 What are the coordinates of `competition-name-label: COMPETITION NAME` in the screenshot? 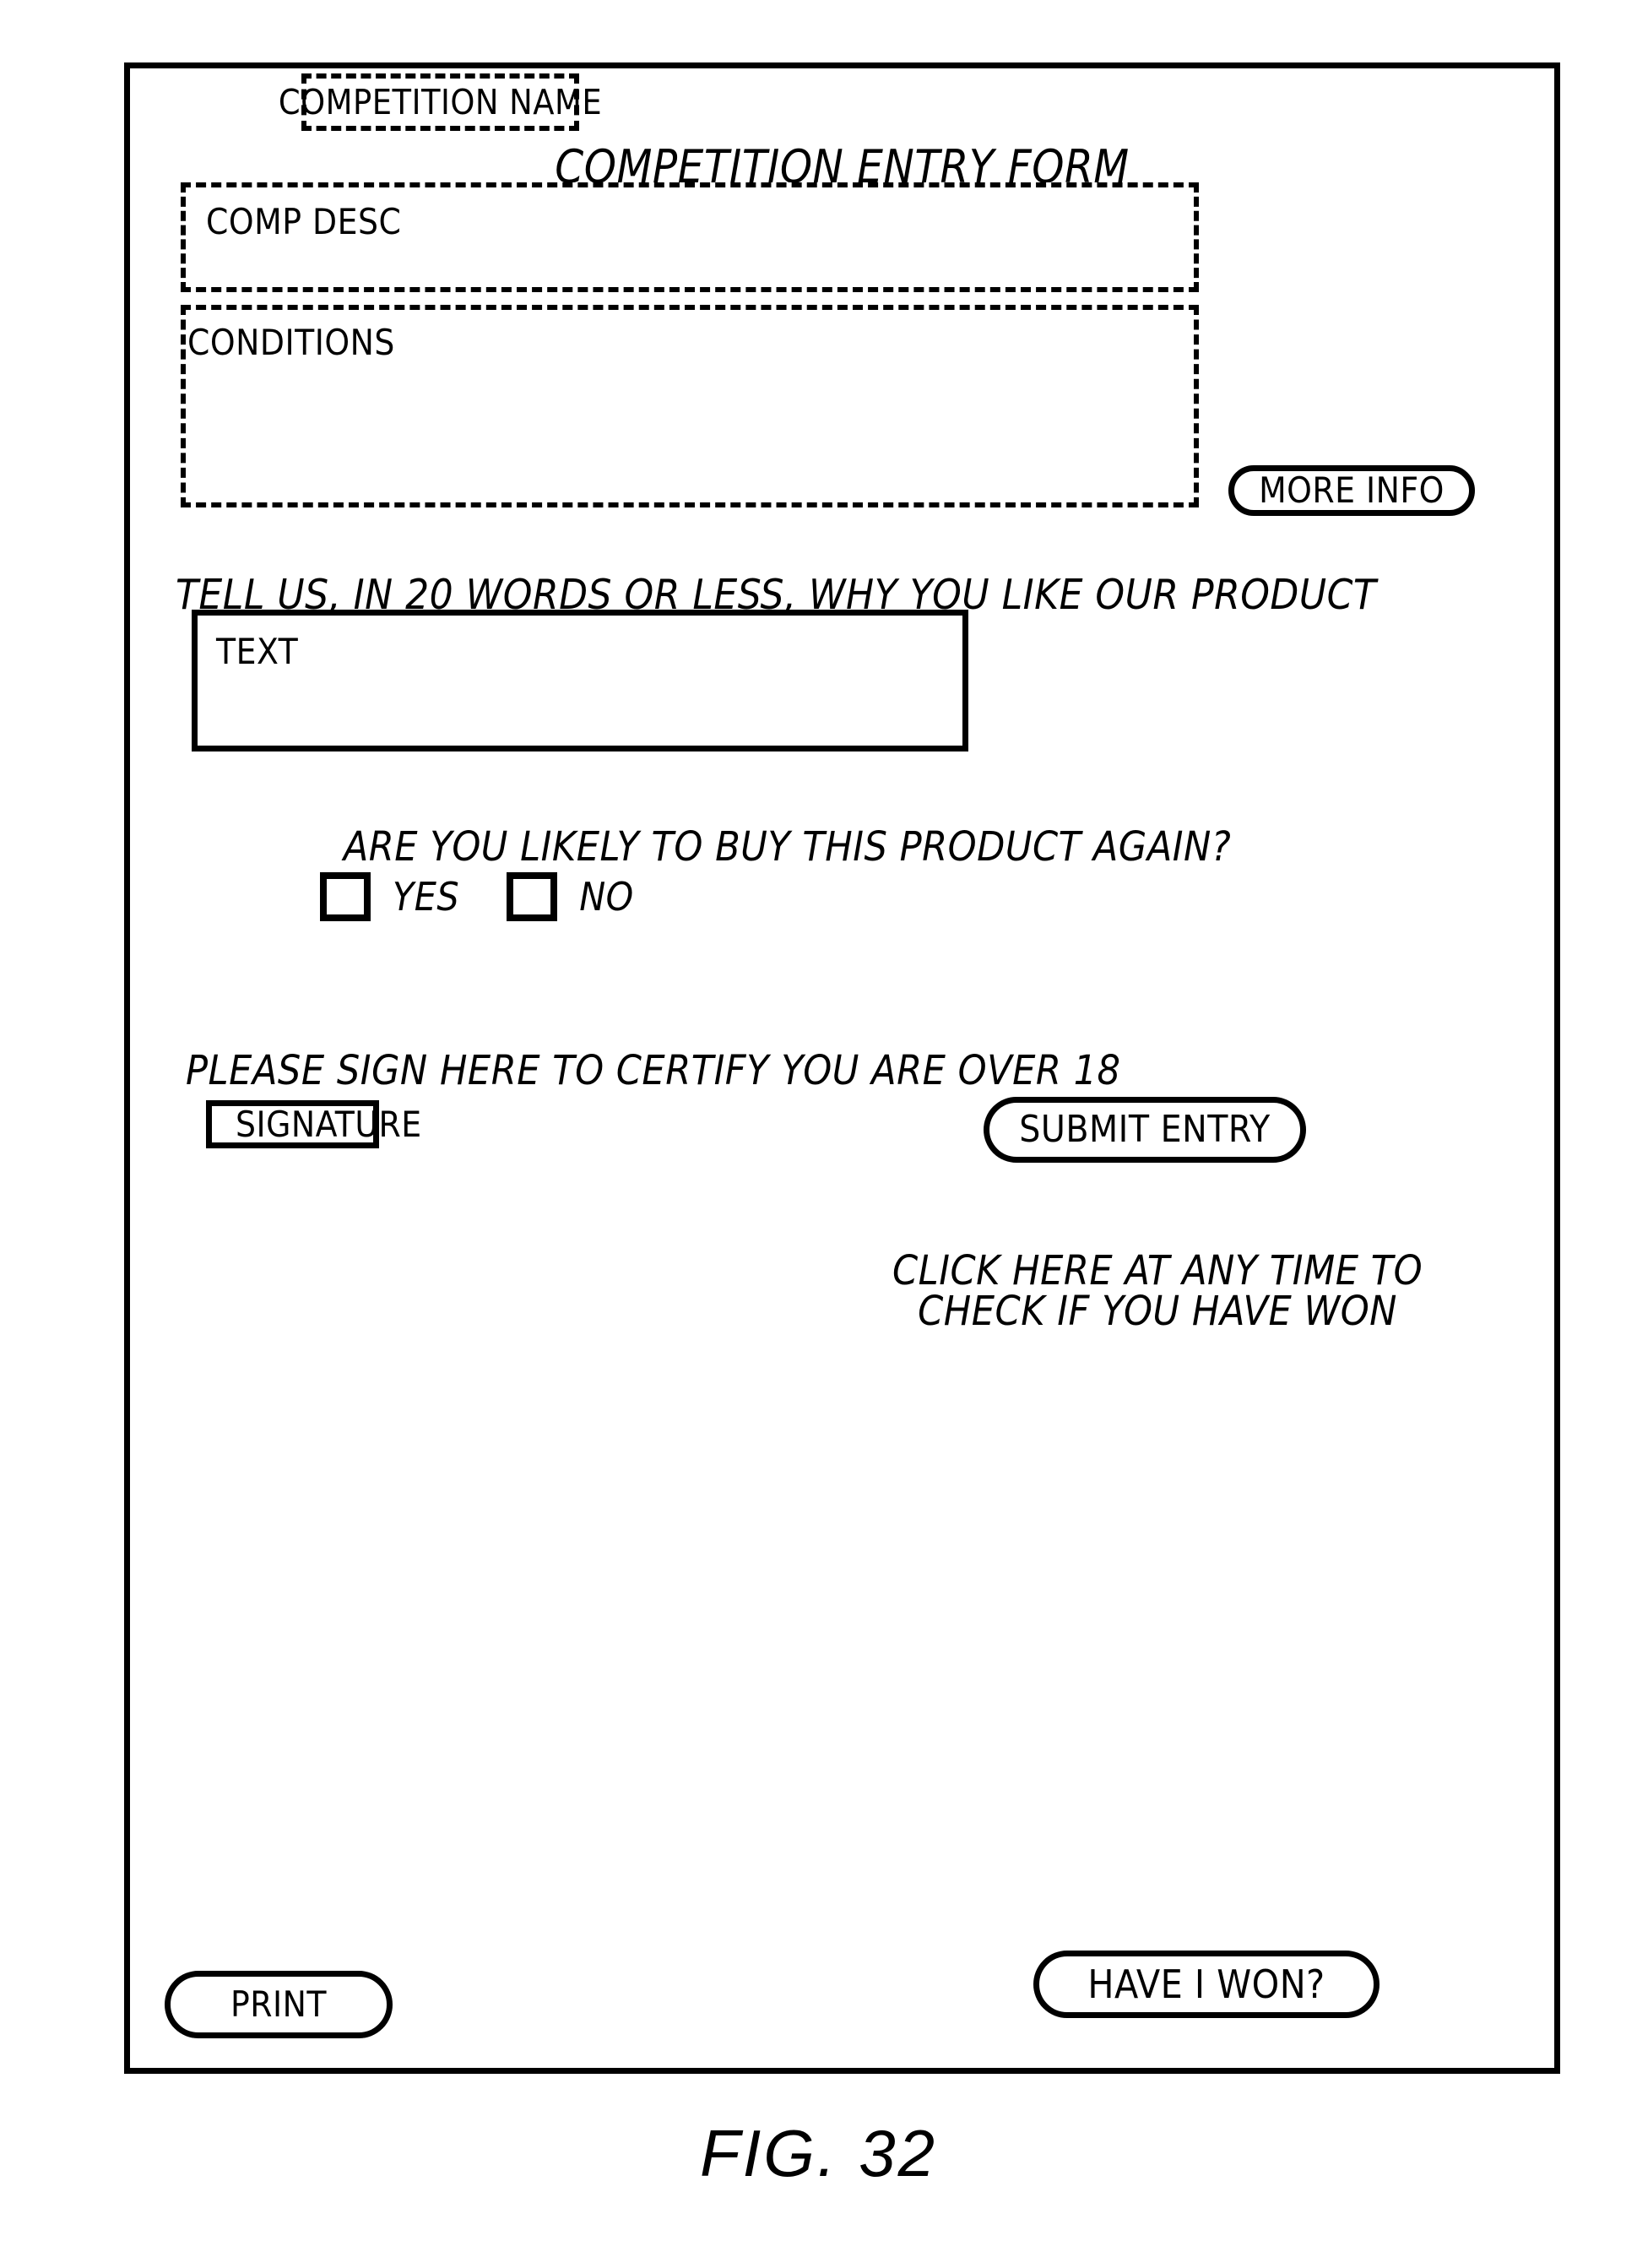 It's located at (440, 101).